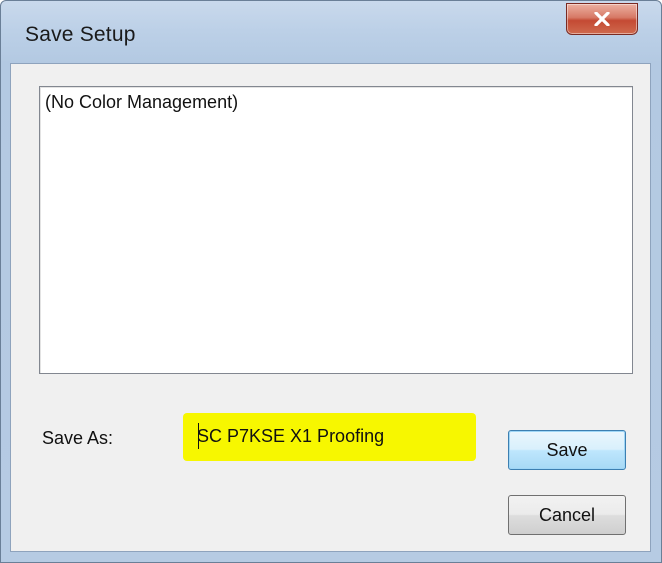  What do you see at coordinates (80, 34) in the screenshot?
I see `window-title: Save Setup` at bounding box center [80, 34].